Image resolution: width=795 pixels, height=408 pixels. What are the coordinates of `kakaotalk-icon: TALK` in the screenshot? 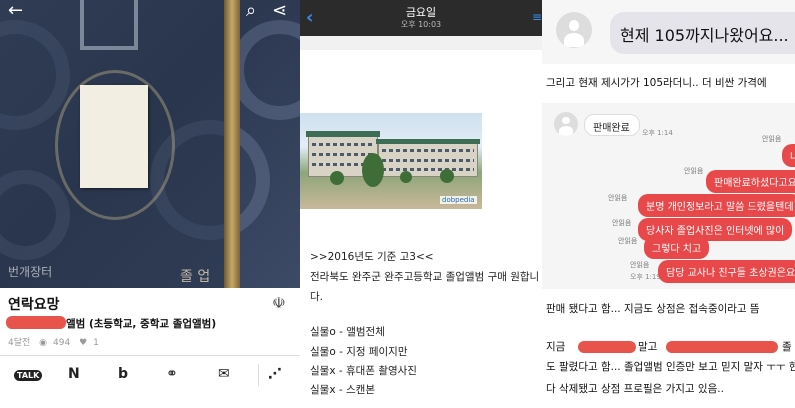 It's located at (28, 375).